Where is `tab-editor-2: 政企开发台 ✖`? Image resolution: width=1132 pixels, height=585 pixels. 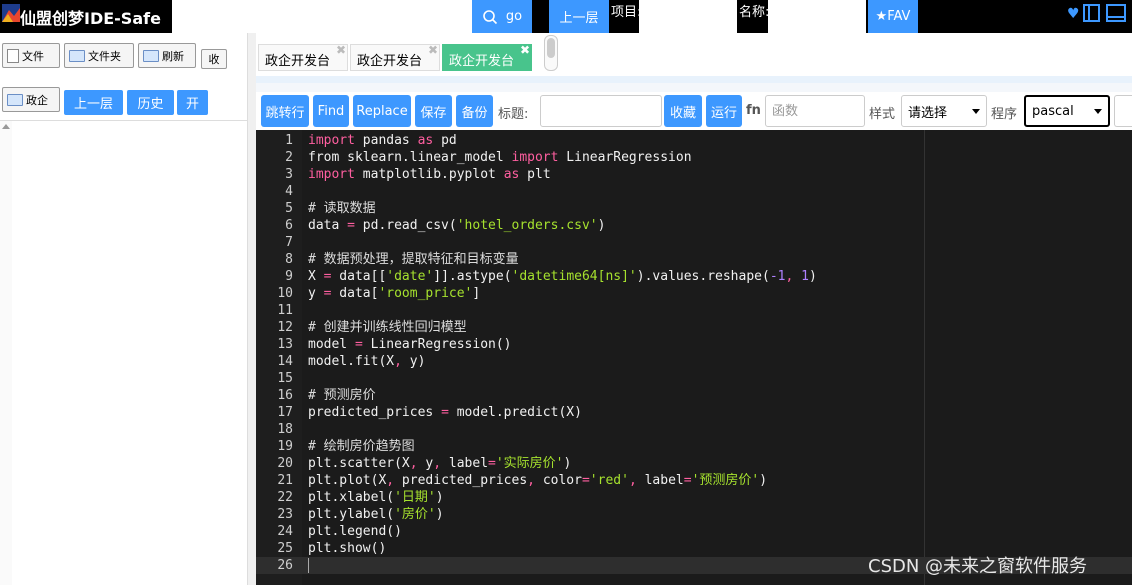 tab-editor-2: 政企开发台 ✖ is located at coordinates (395, 57).